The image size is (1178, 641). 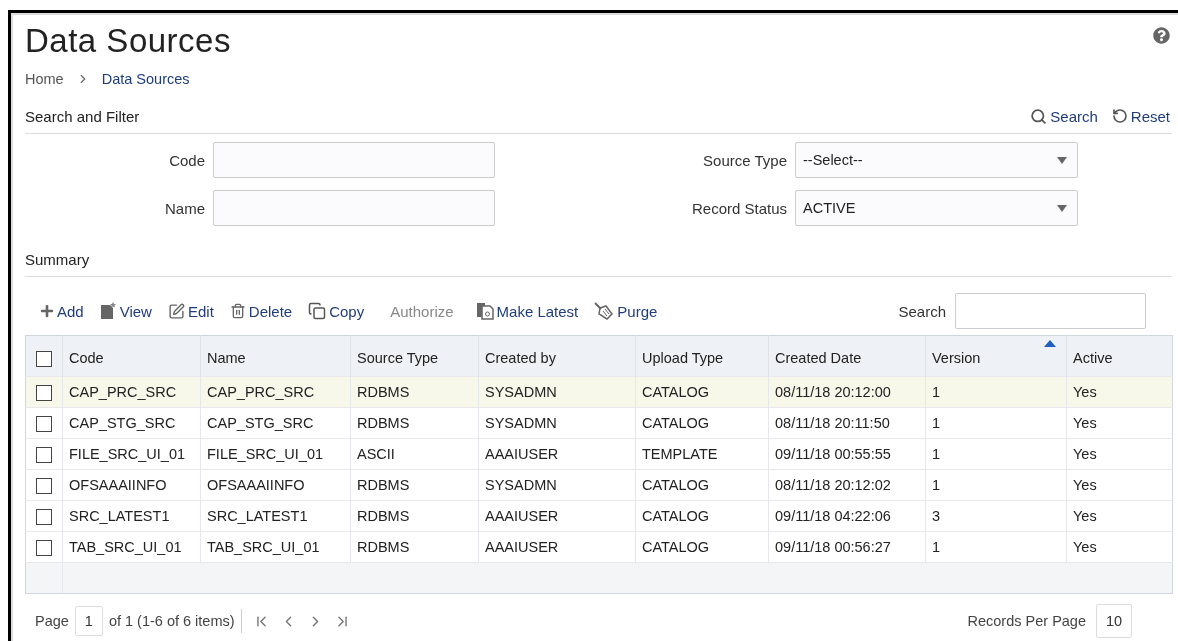 I want to click on page-number-field: 1, so click(x=88, y=621).